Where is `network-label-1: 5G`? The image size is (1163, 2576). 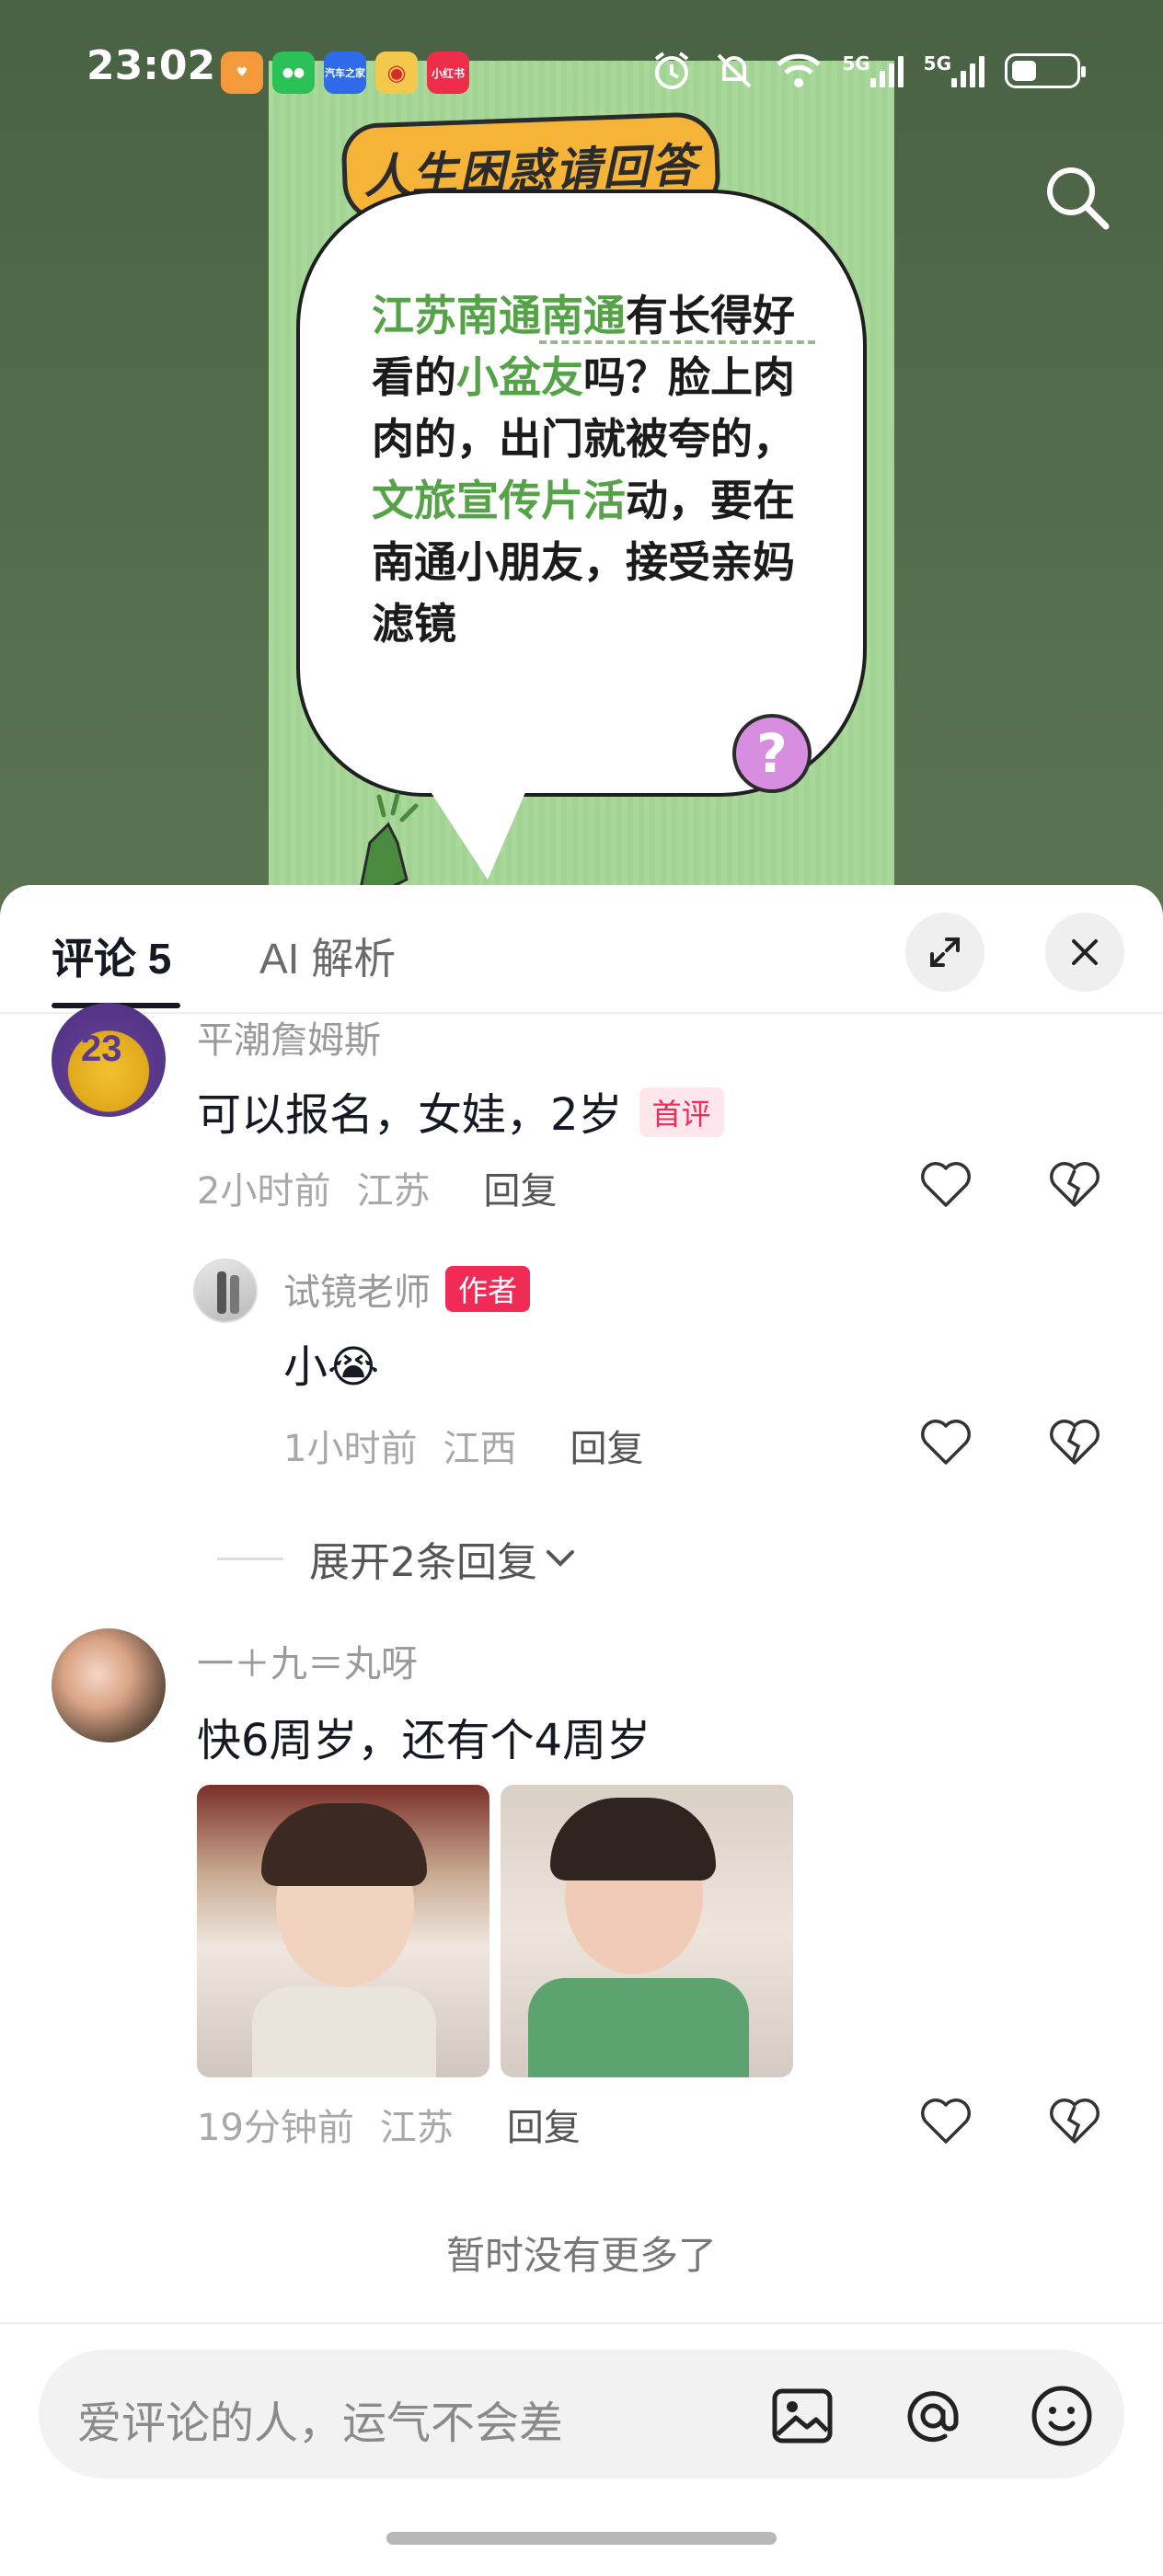 network-label-1: 5G is located at coordinates (856, 63).